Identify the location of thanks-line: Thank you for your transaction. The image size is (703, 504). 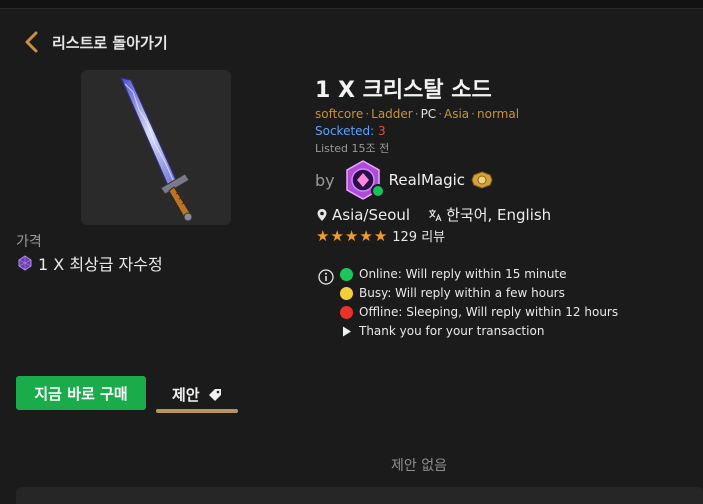
(442, 331).